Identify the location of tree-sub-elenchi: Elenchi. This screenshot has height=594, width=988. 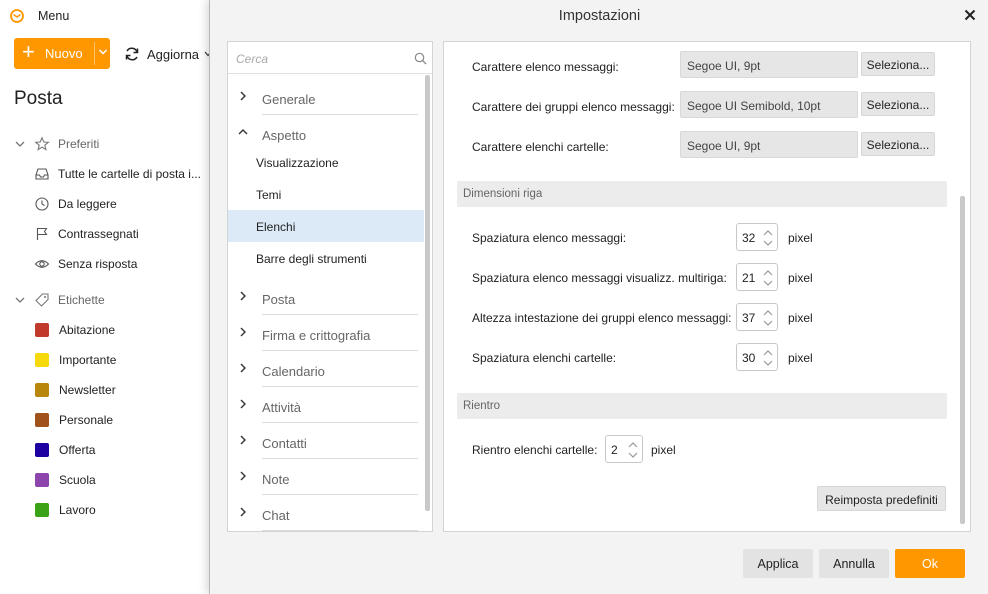
(326, 226).